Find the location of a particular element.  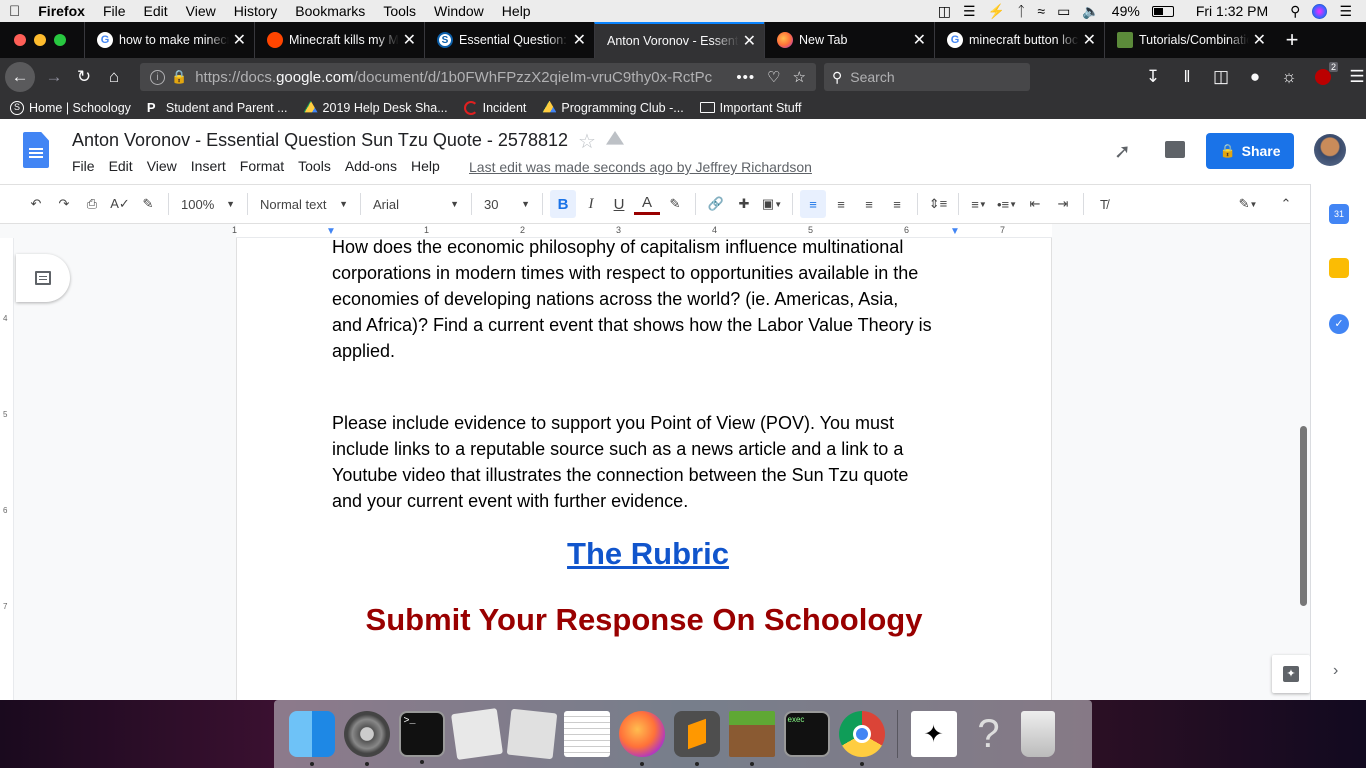

explore-button: ✦ is located at coordinates (1291, 674).